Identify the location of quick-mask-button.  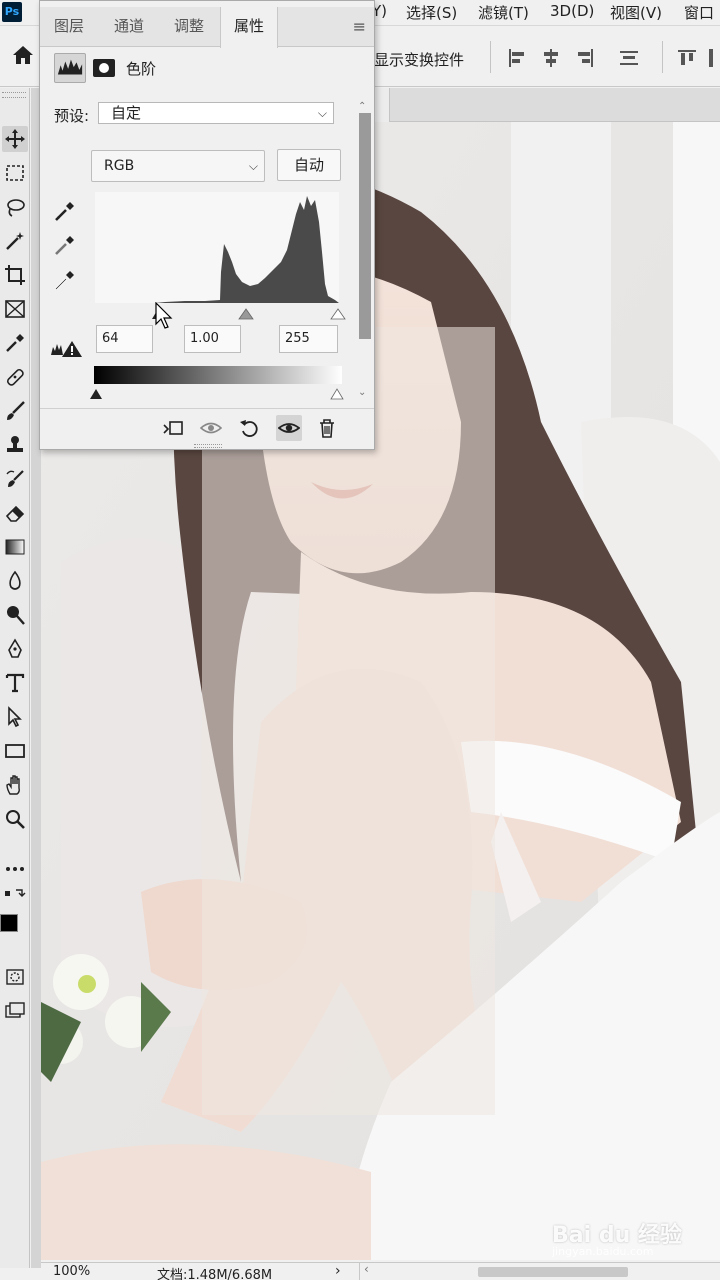
(15, 977).